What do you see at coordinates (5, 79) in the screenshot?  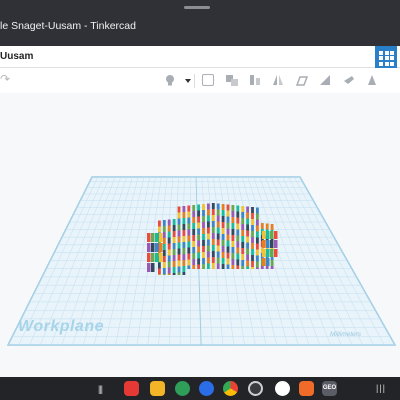 I see `redo-button: ↷` at bounding box center [5, 79].